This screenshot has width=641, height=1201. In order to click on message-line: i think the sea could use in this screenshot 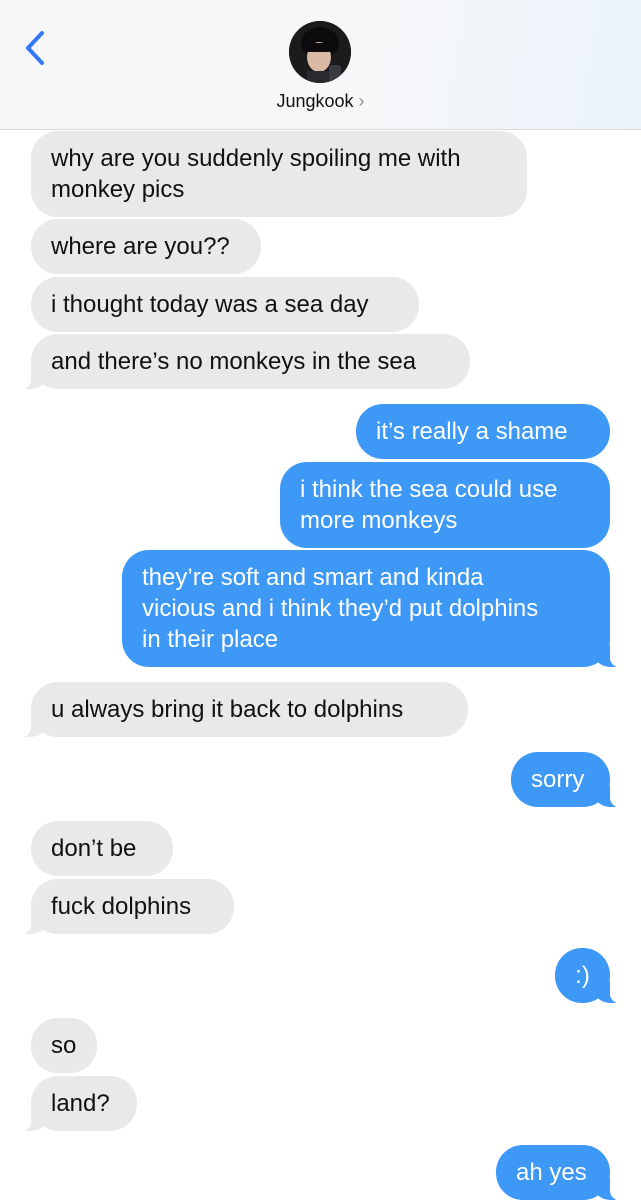, I will do `click(429, 489)`.